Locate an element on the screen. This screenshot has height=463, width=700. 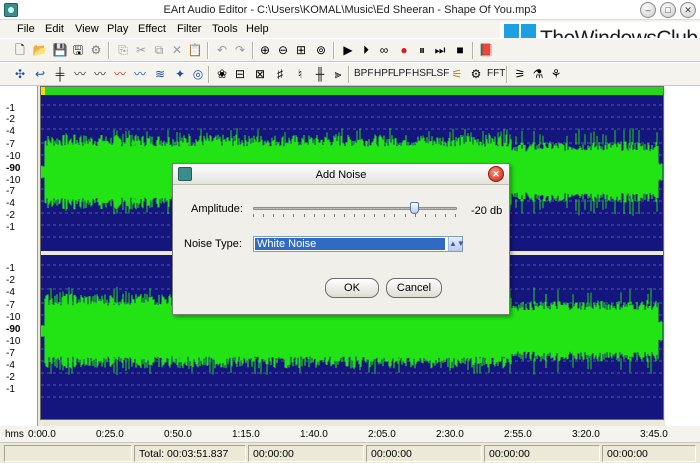
status-time-4: 00:00:00 is located at coordinates (649, 453).